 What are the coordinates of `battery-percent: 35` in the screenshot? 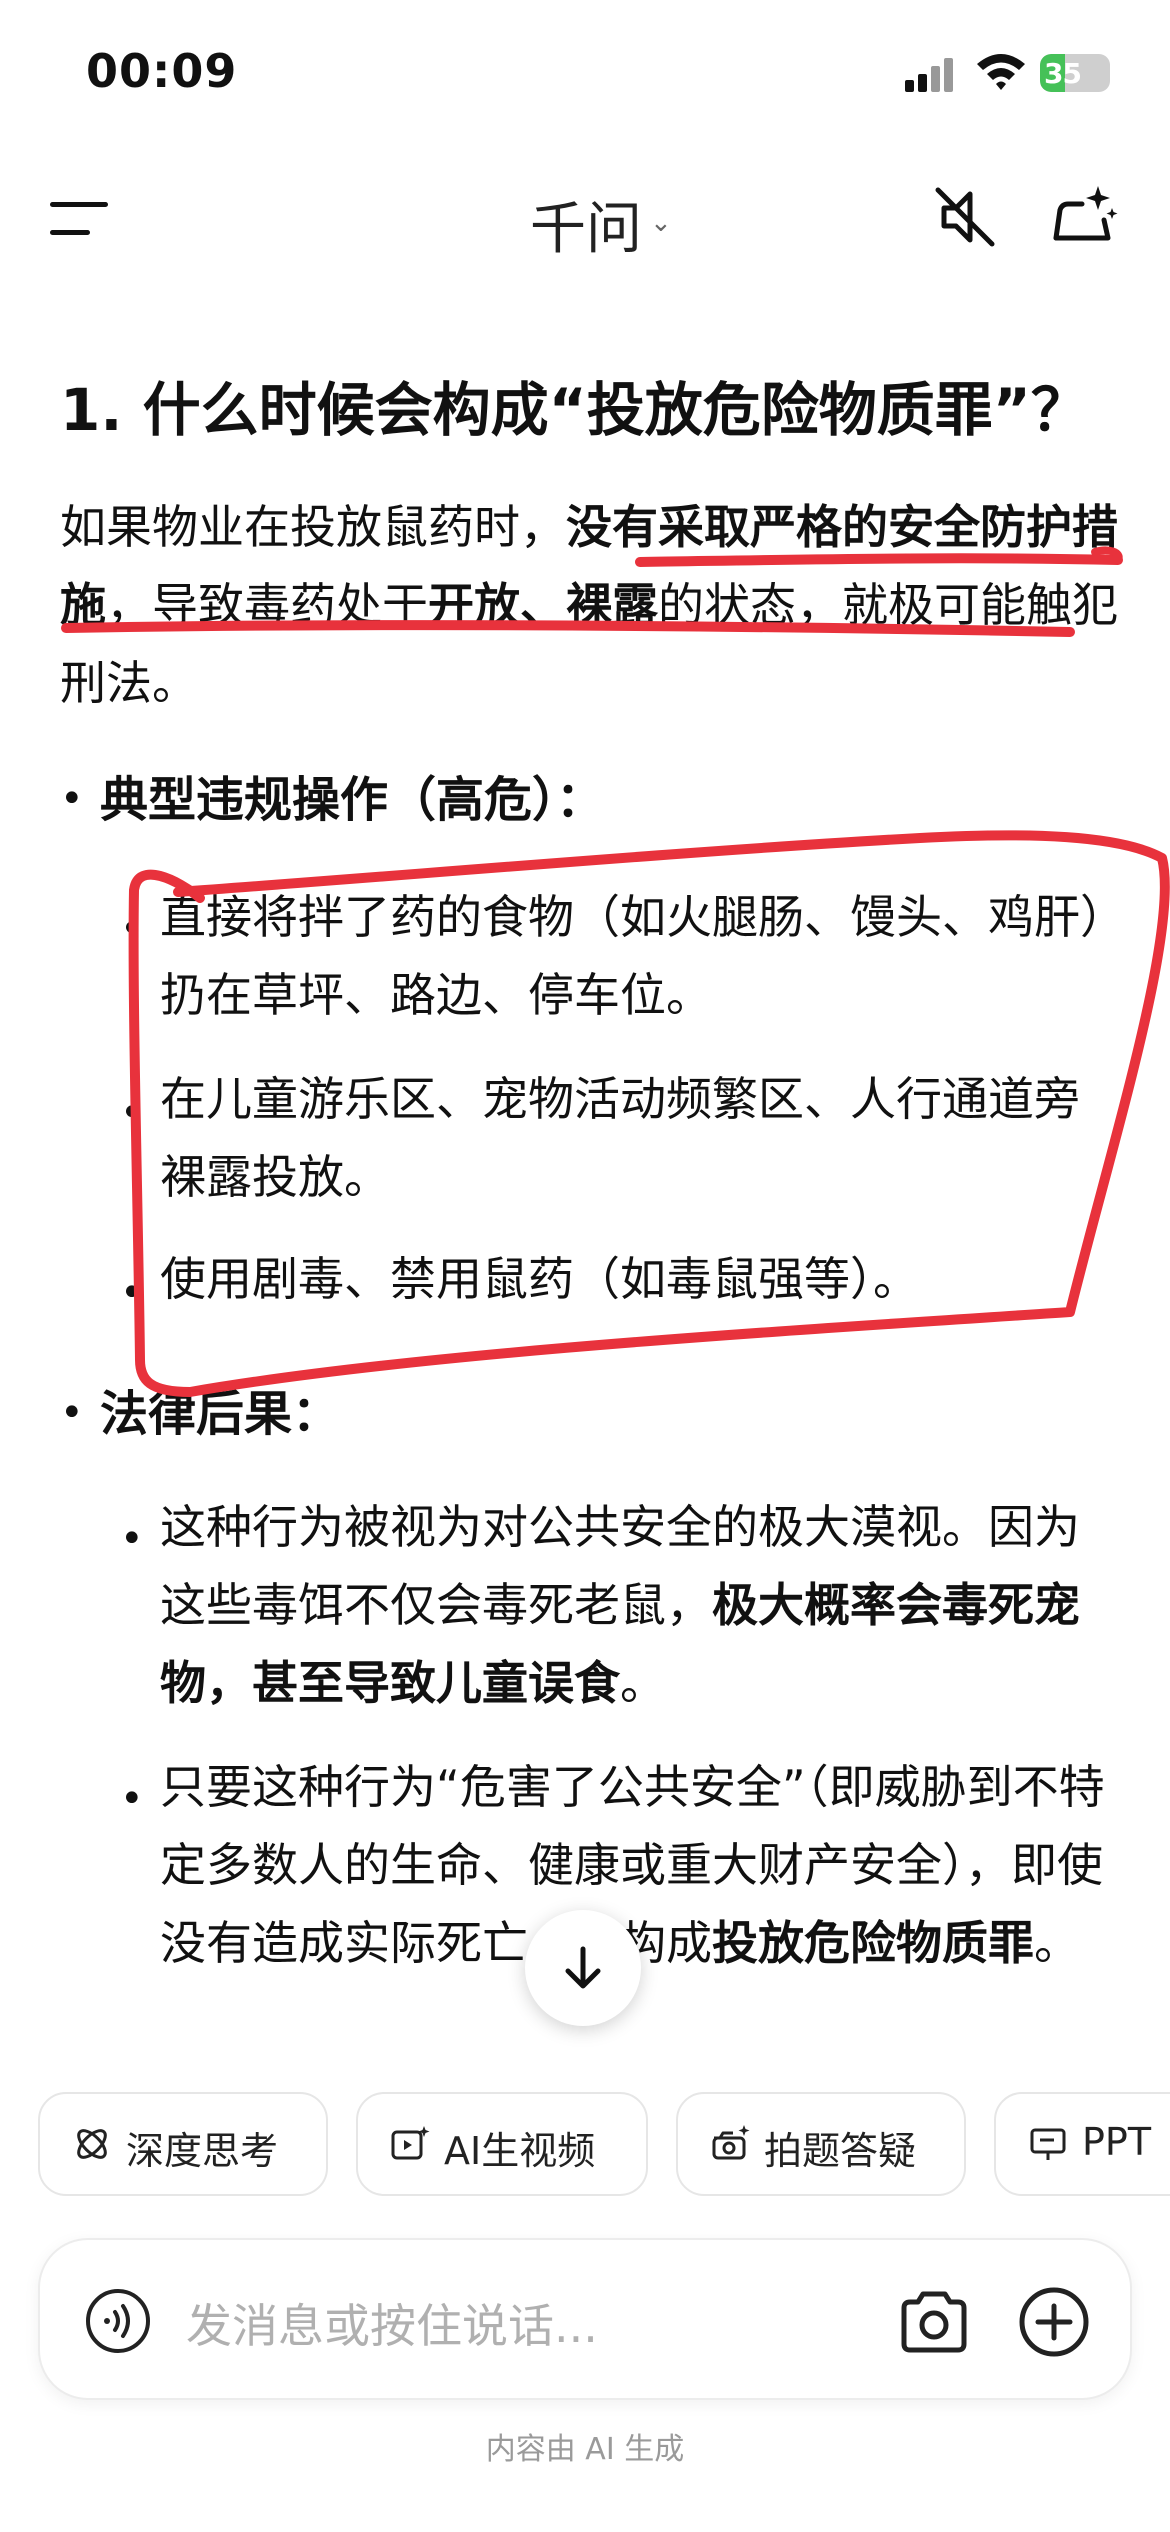 It's located at (1063, 73).